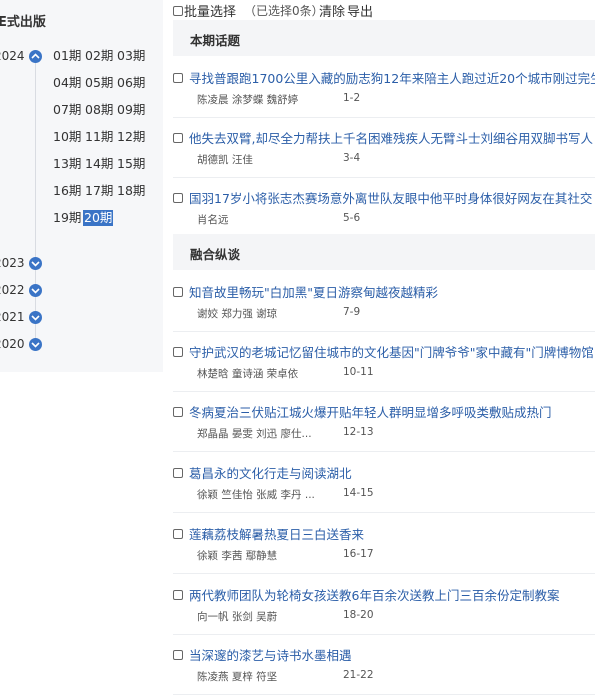 The height and width of the screenshot is (695, 595). What do you see at coordinates (390, 197) in the screenshot?
I see `article-title-link: 国羽17岁小将张志杰赛场意外离世队友眼中他平时身体很好网友在其社交` at bounding box center [390, 197].